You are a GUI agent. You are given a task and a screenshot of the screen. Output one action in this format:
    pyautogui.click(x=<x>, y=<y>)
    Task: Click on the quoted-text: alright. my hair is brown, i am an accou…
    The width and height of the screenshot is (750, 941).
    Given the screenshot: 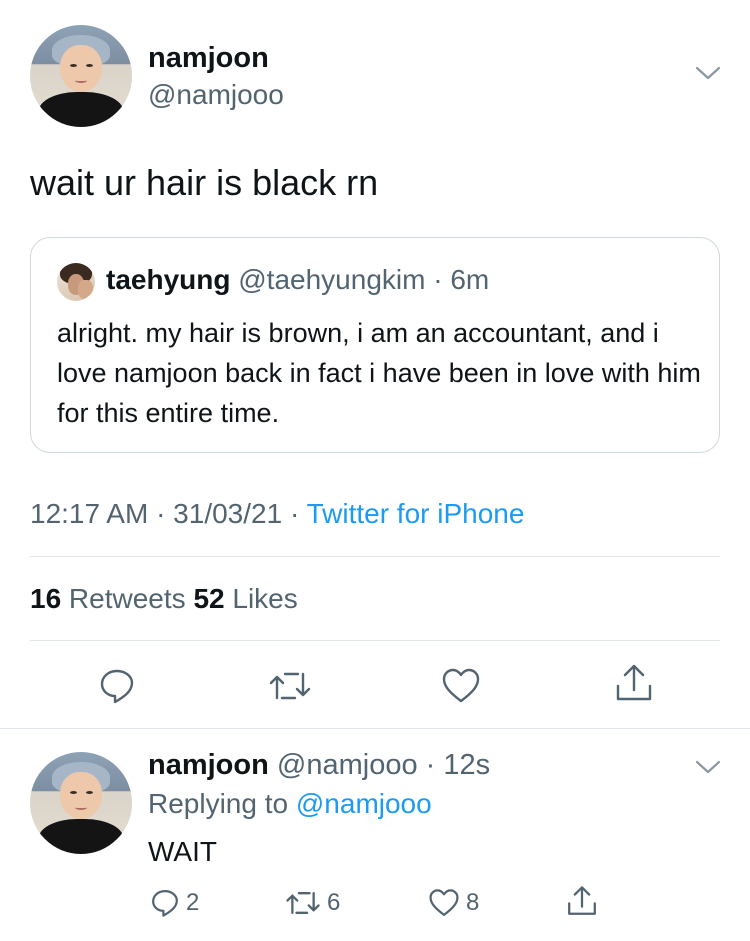 What is the action you would take?
    pyautogui.click(x=379, y=373)
    